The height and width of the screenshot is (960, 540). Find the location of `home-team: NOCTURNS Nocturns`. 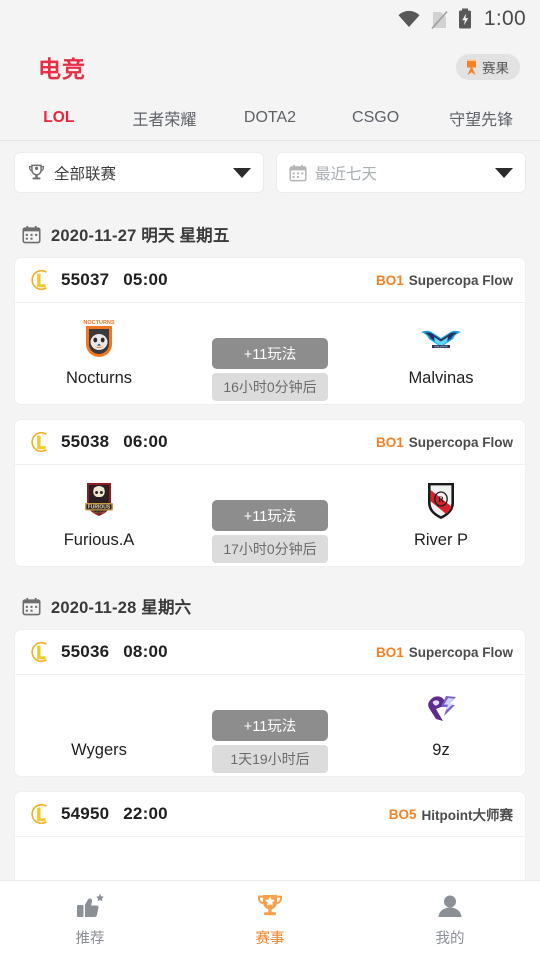

home-team: NOCTURNS Nocturns is located at coordinates (99, 352).